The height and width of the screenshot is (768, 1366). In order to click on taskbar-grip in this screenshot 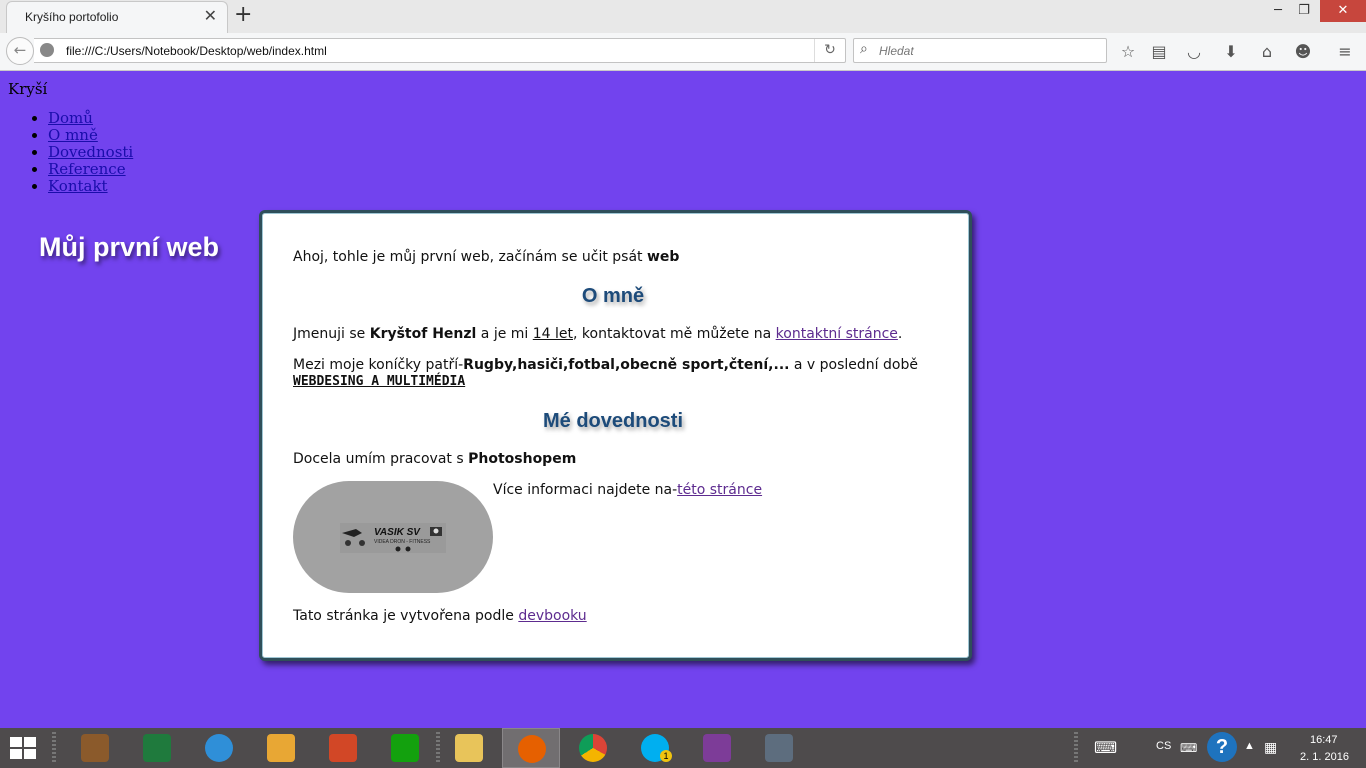, I will do `click(54, 748)`.